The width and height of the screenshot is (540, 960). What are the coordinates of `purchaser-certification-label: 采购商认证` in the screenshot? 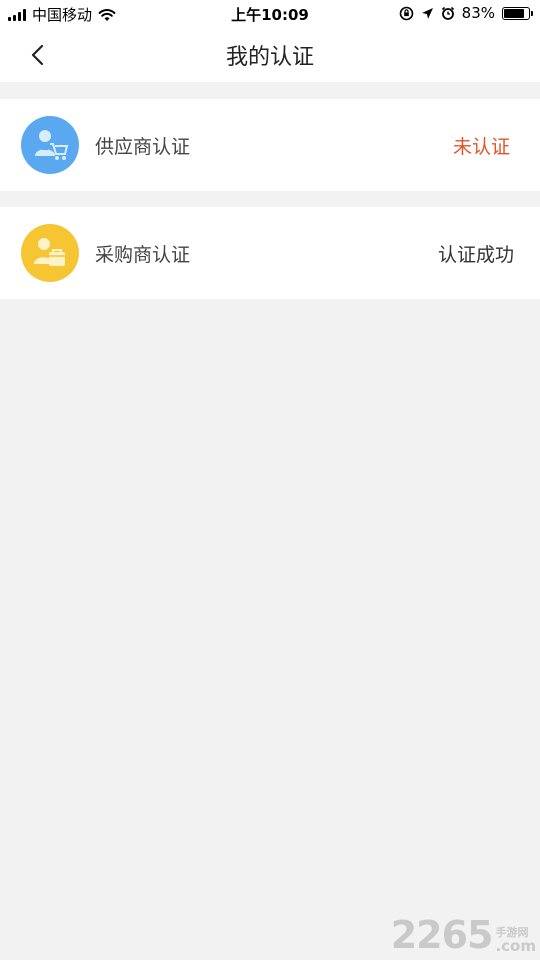 It's located at (143, 254).